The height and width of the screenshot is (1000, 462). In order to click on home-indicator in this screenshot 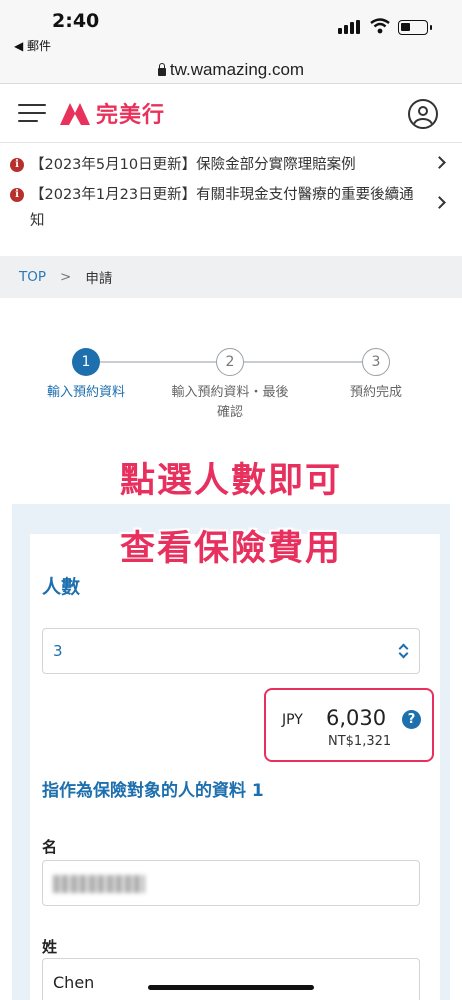, I will do `click(231, 987)`.